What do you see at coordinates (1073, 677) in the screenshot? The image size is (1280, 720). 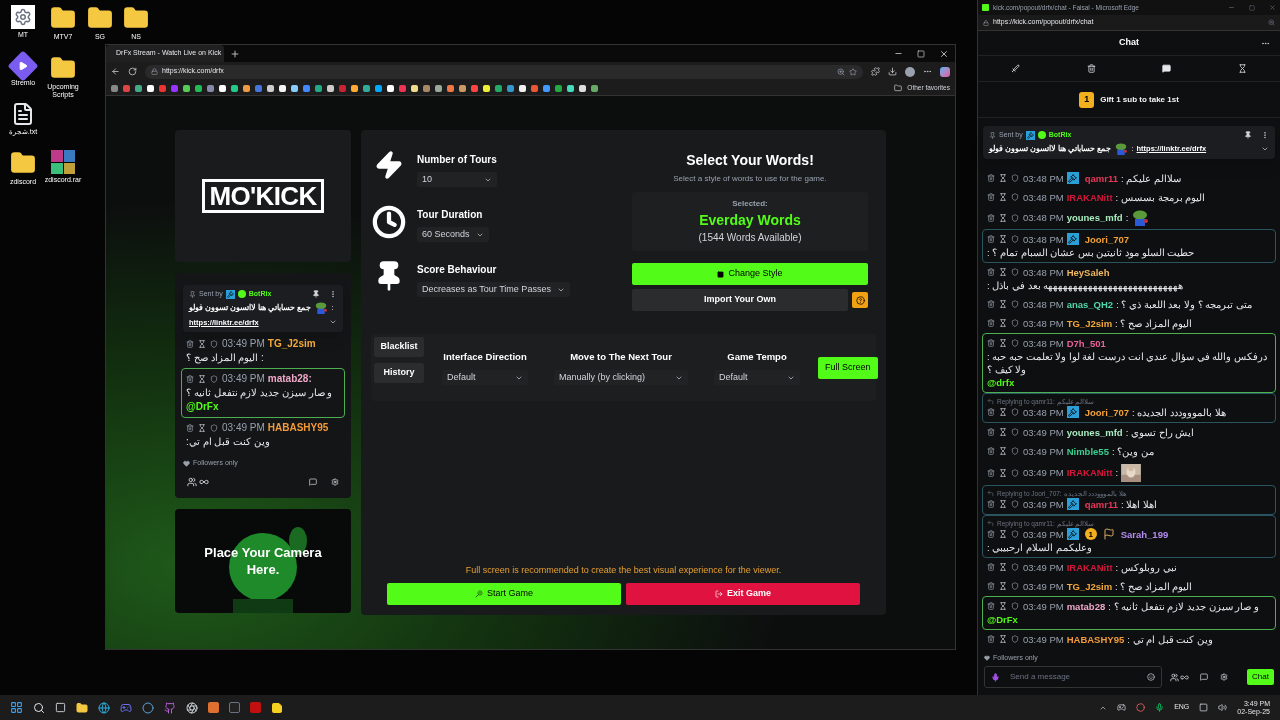 I see `message-composer: Send a message` at bounding box center [1073, 677].